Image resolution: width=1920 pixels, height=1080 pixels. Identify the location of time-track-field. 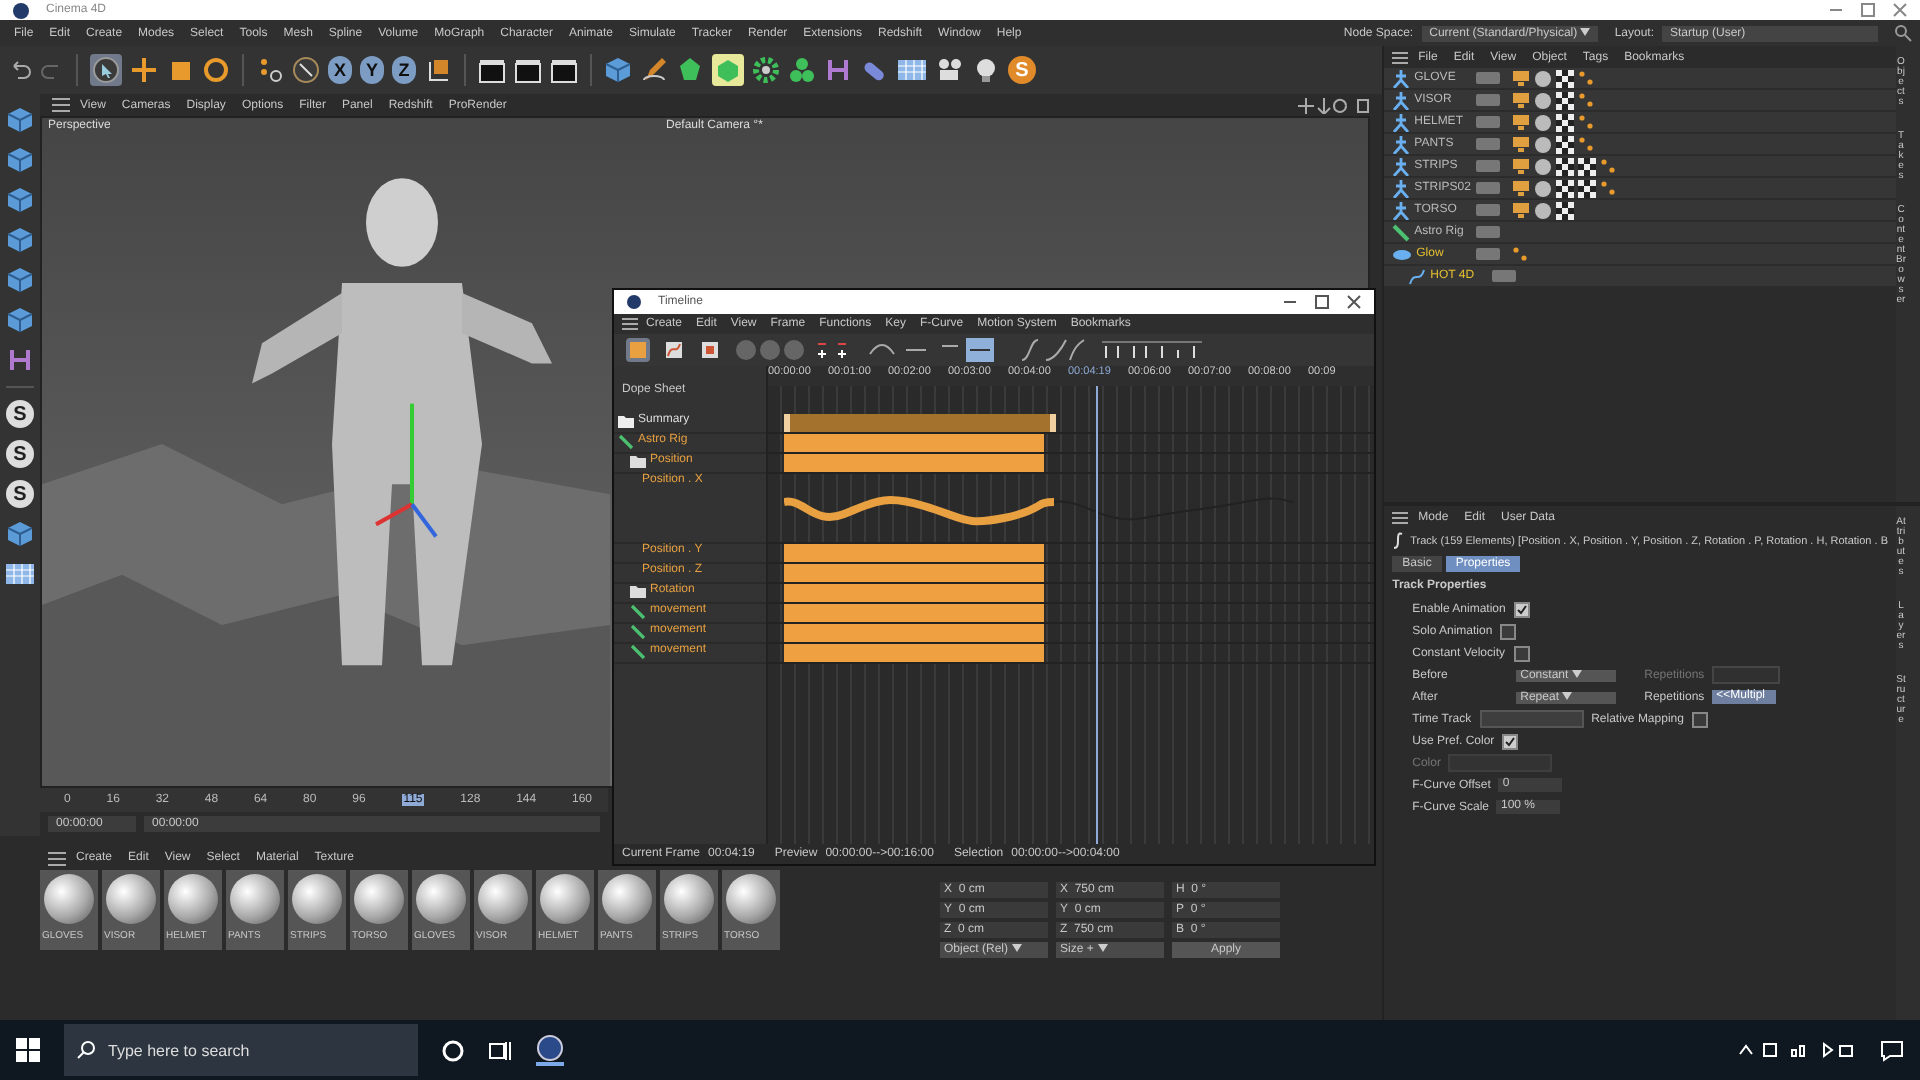
(1531, 719).